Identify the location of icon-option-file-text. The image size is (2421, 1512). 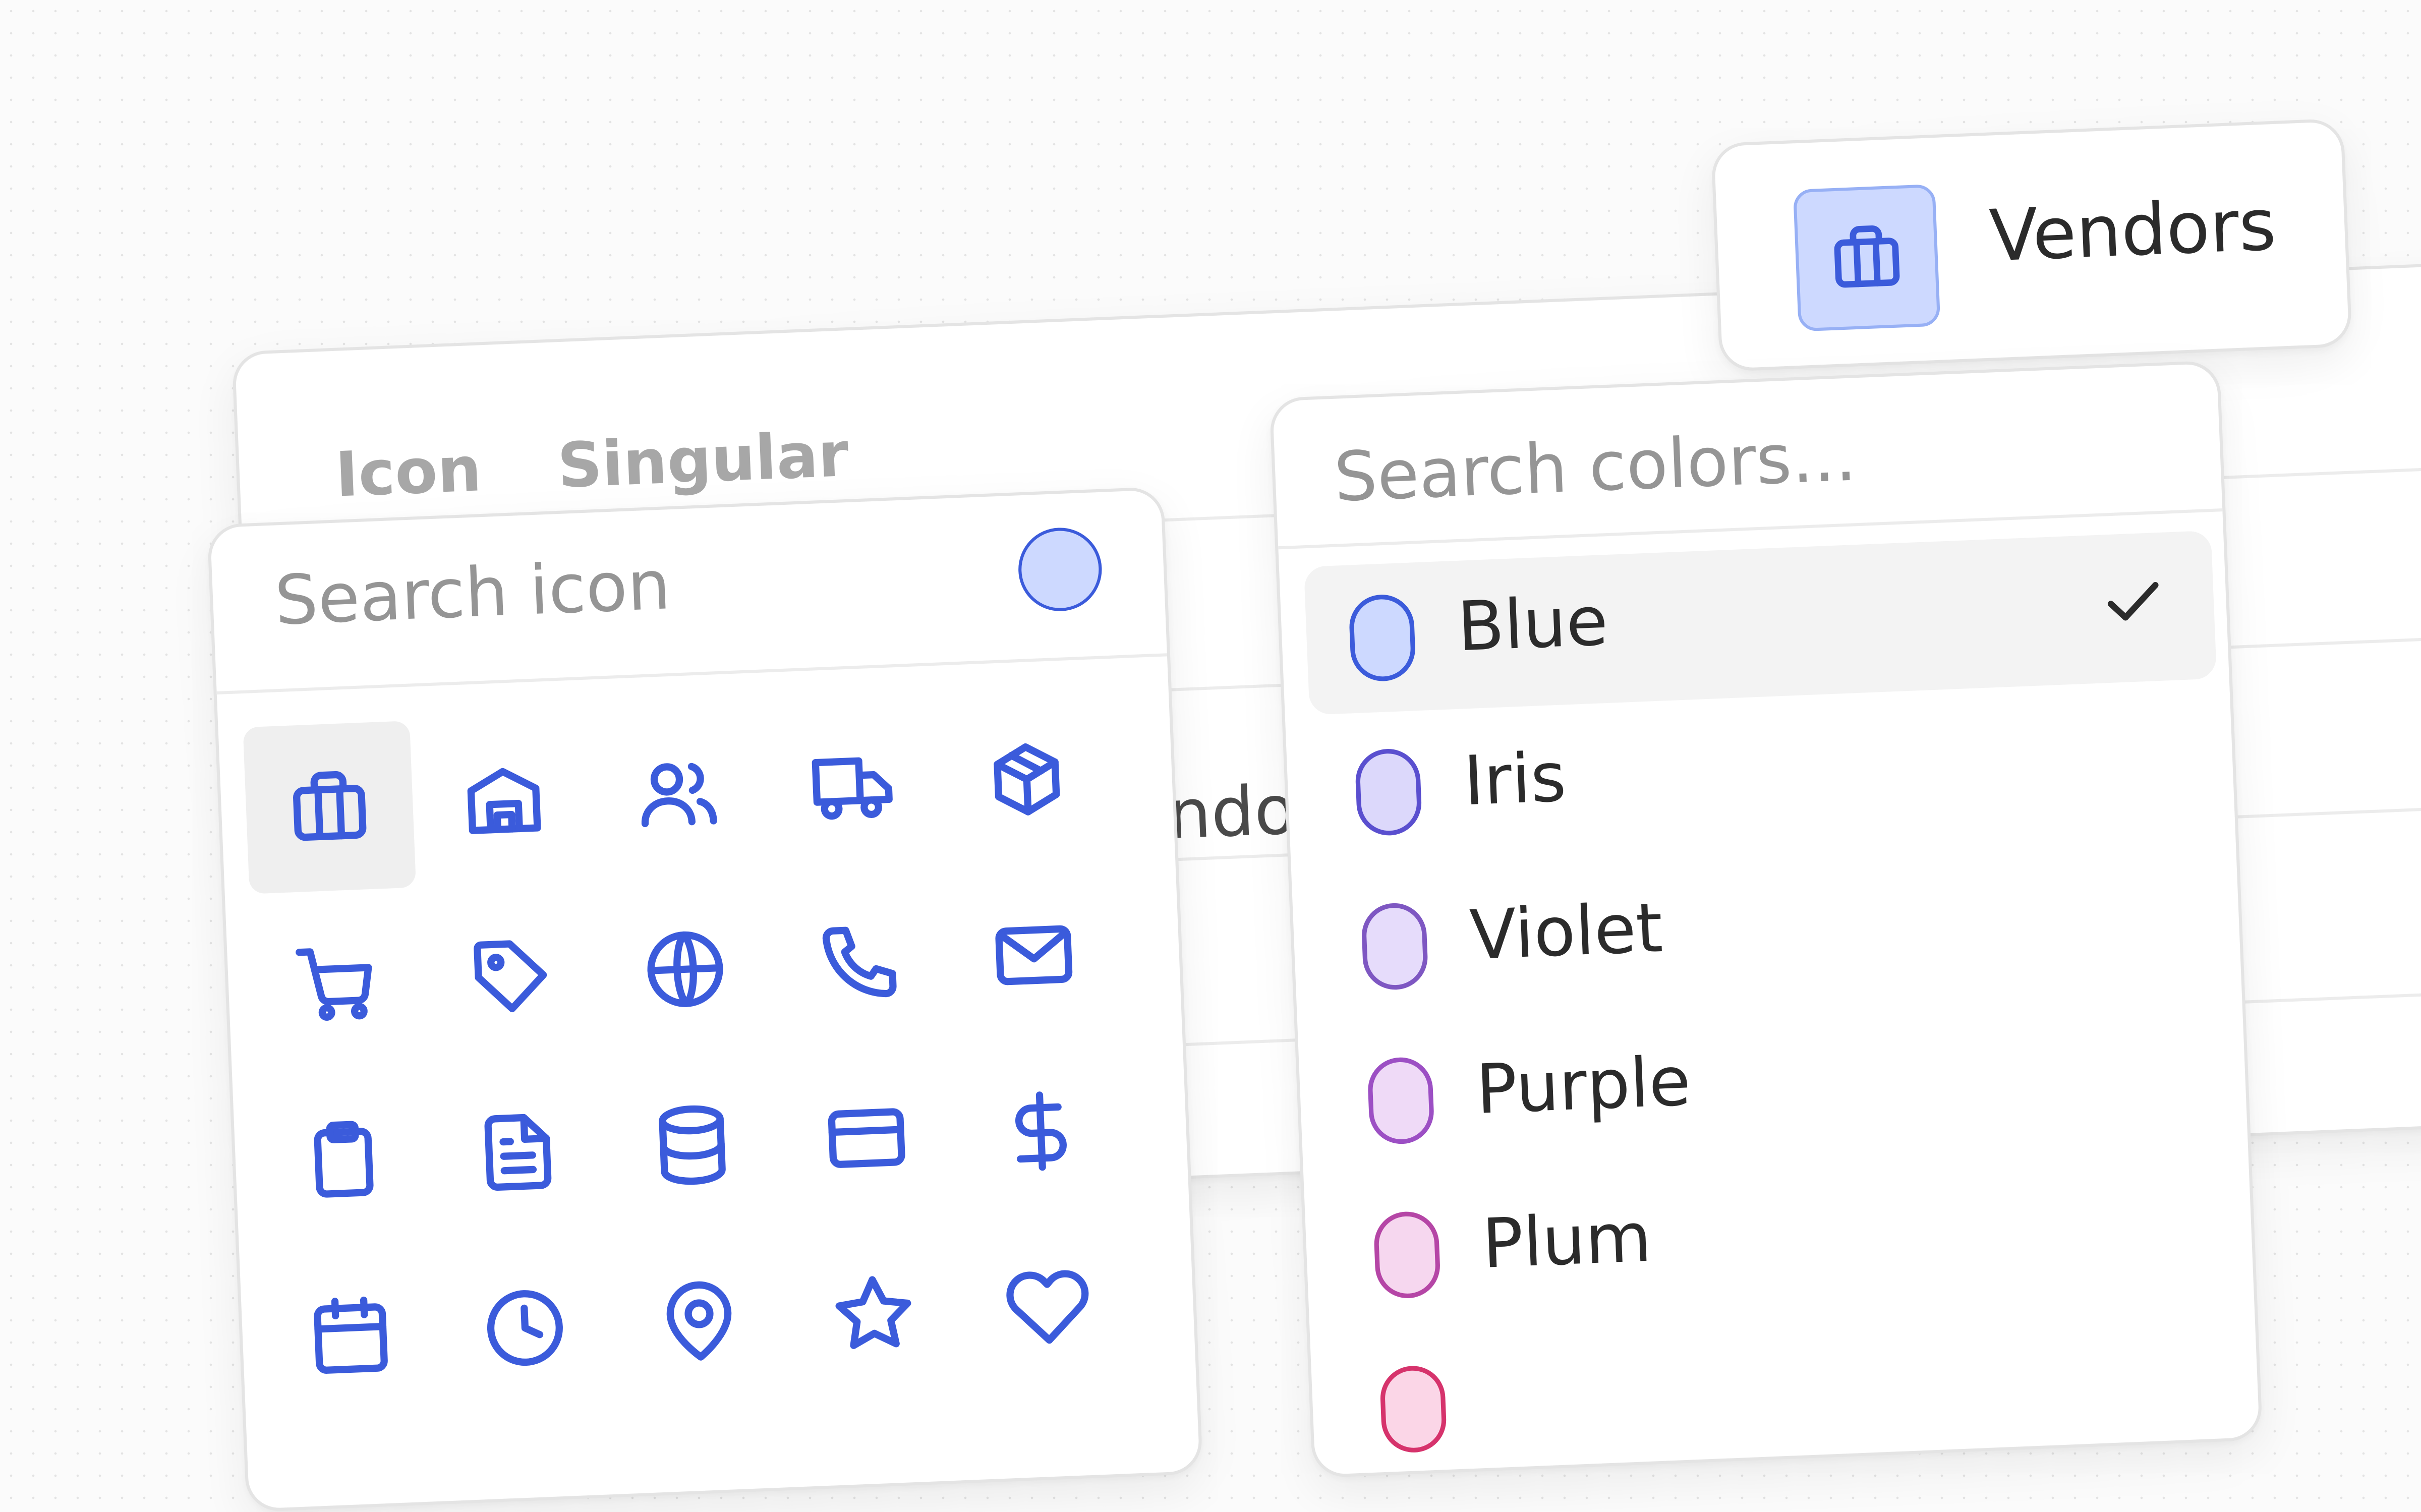
(518, 1152).